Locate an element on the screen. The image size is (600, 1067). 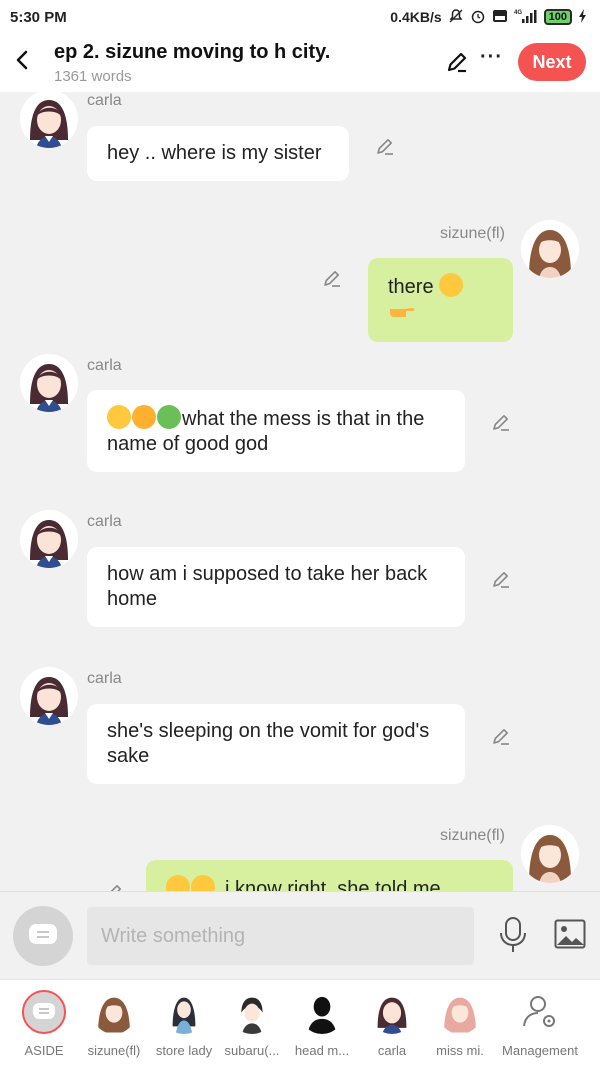
insert-image-button is located at coordinates (570, 934).